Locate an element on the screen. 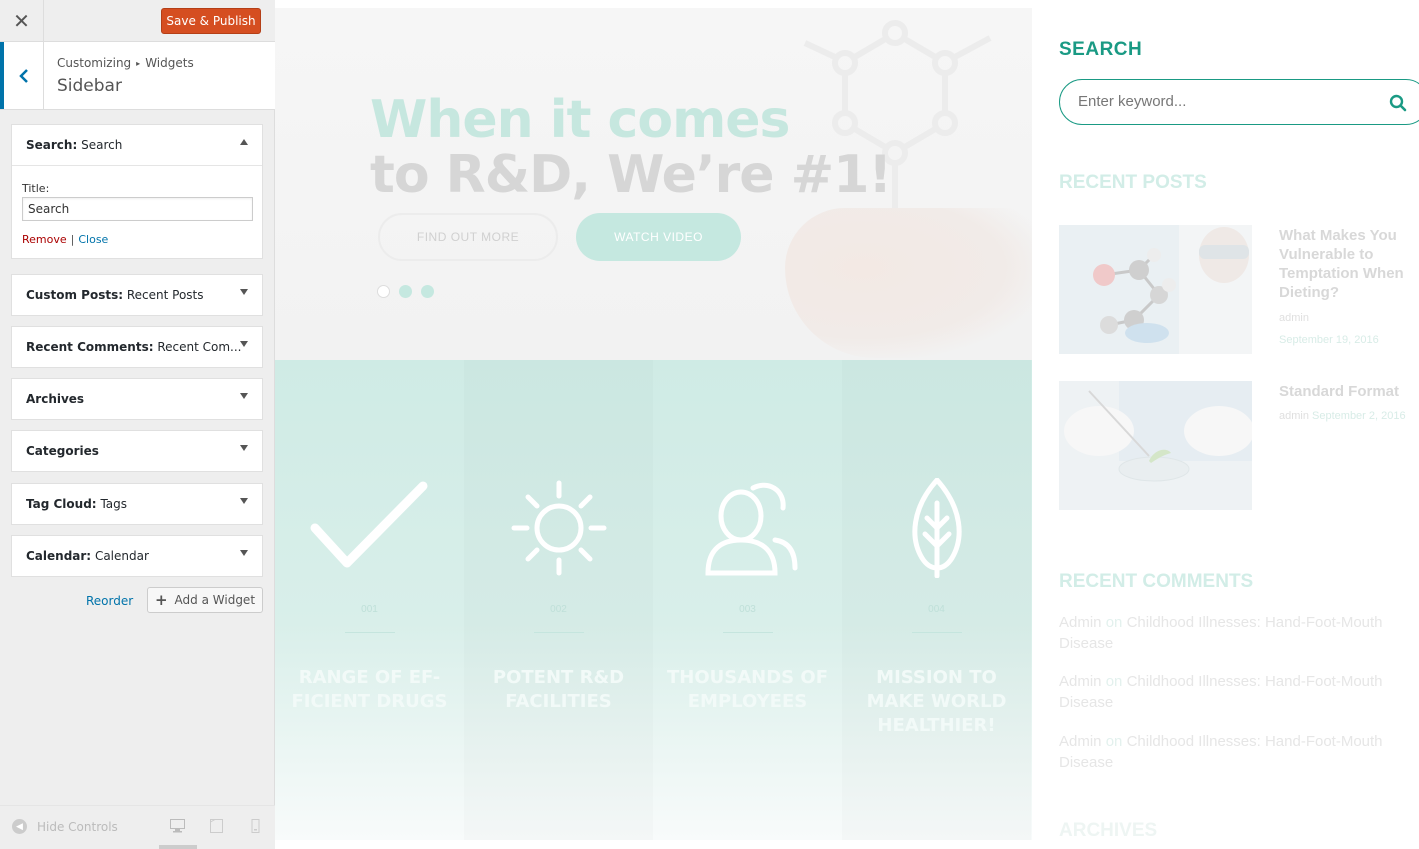 The image size is (1419, 849). lab-plant-image is located at coordinates (1155, 445).